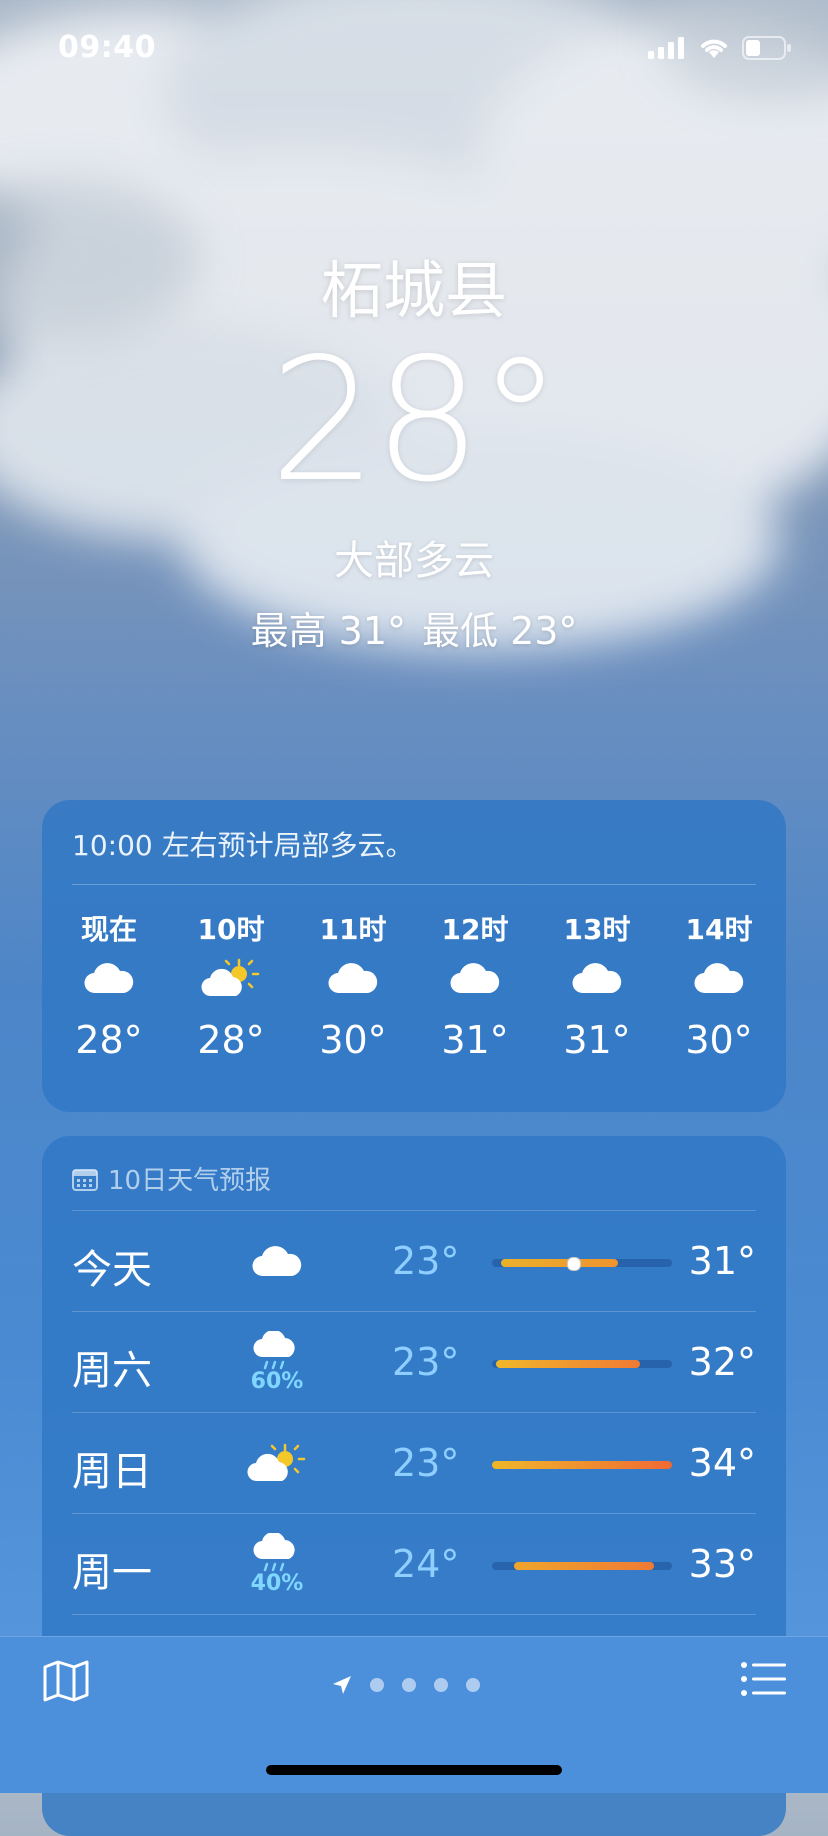  What do you see at coordinates (766, 48) in the screenshot?
I see `battery-icon` at bounding box center [766, 48].